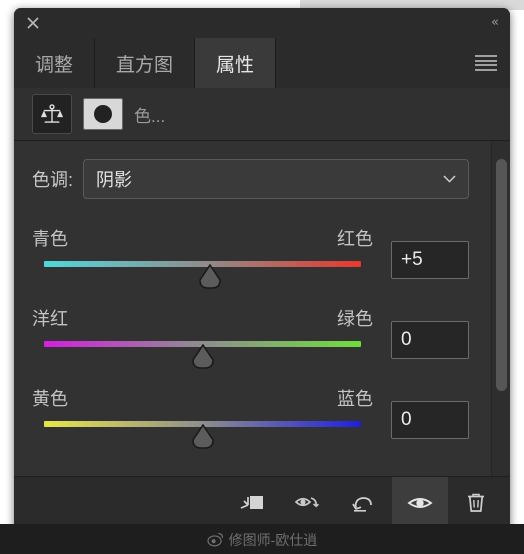 The height and width of the screenshot is (554, 524). What do you see at coordinates (50, 239) in the screenshot?
I see `slider-cyan-red-left-label: 青色` at bounding box center [50, 239].